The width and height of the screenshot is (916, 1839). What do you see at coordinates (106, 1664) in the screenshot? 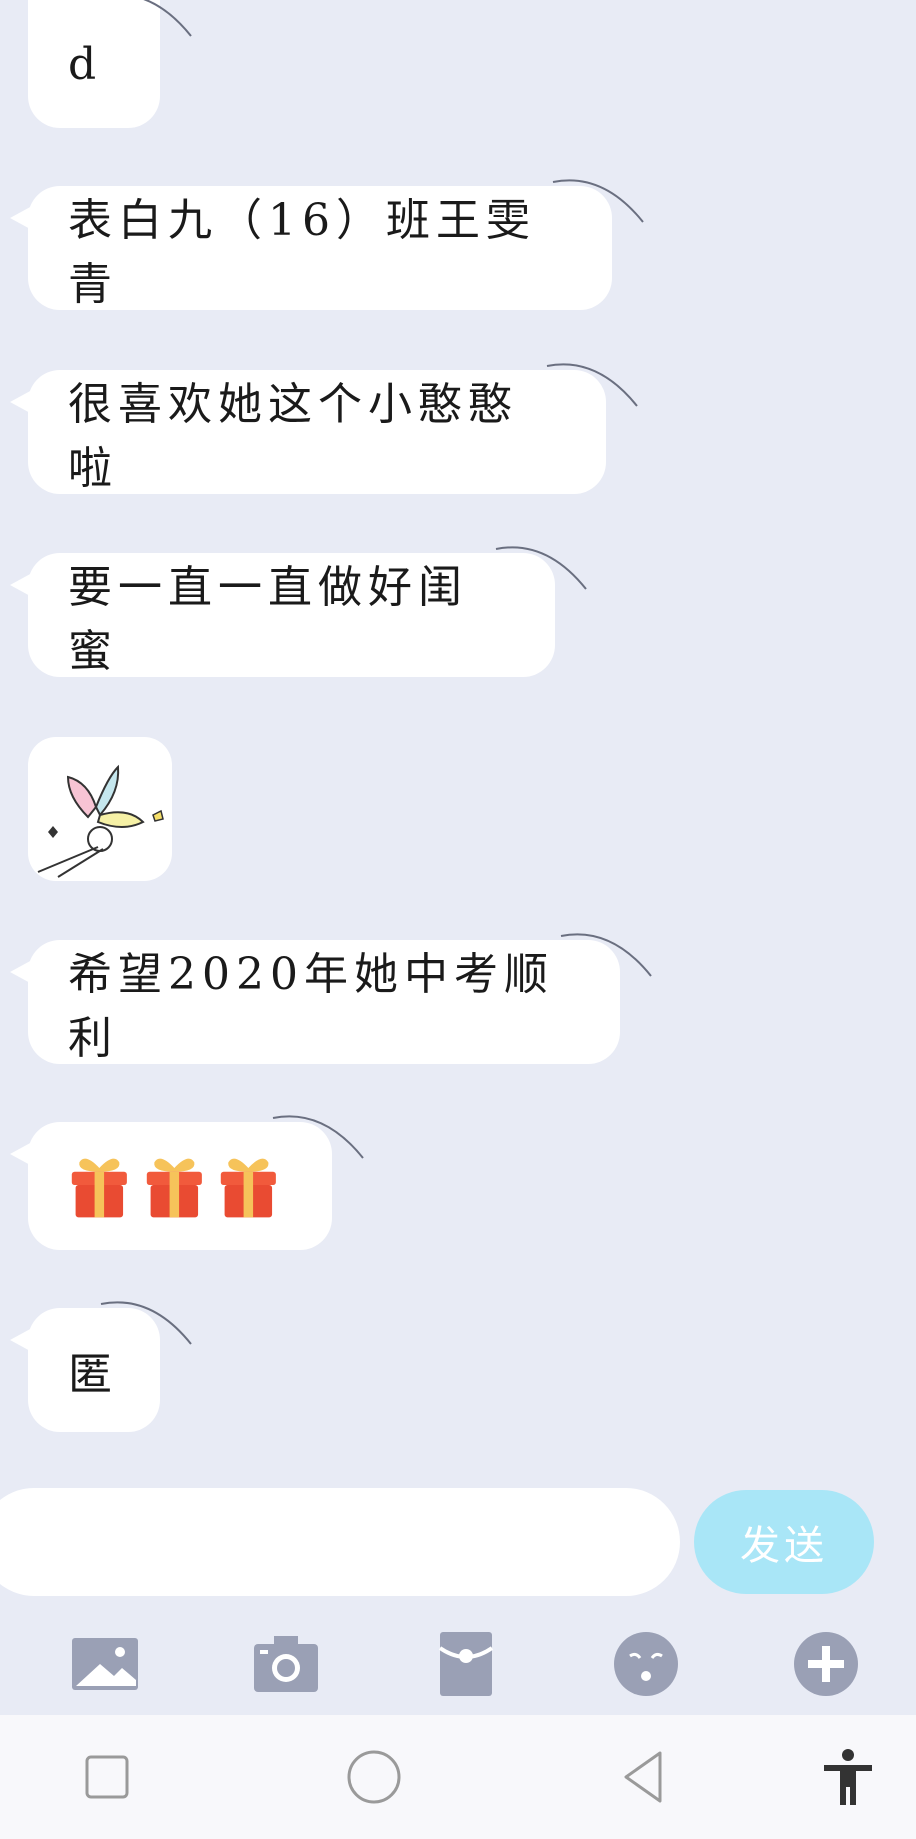
I see `image-icon` at bounding box center [106, 1664].